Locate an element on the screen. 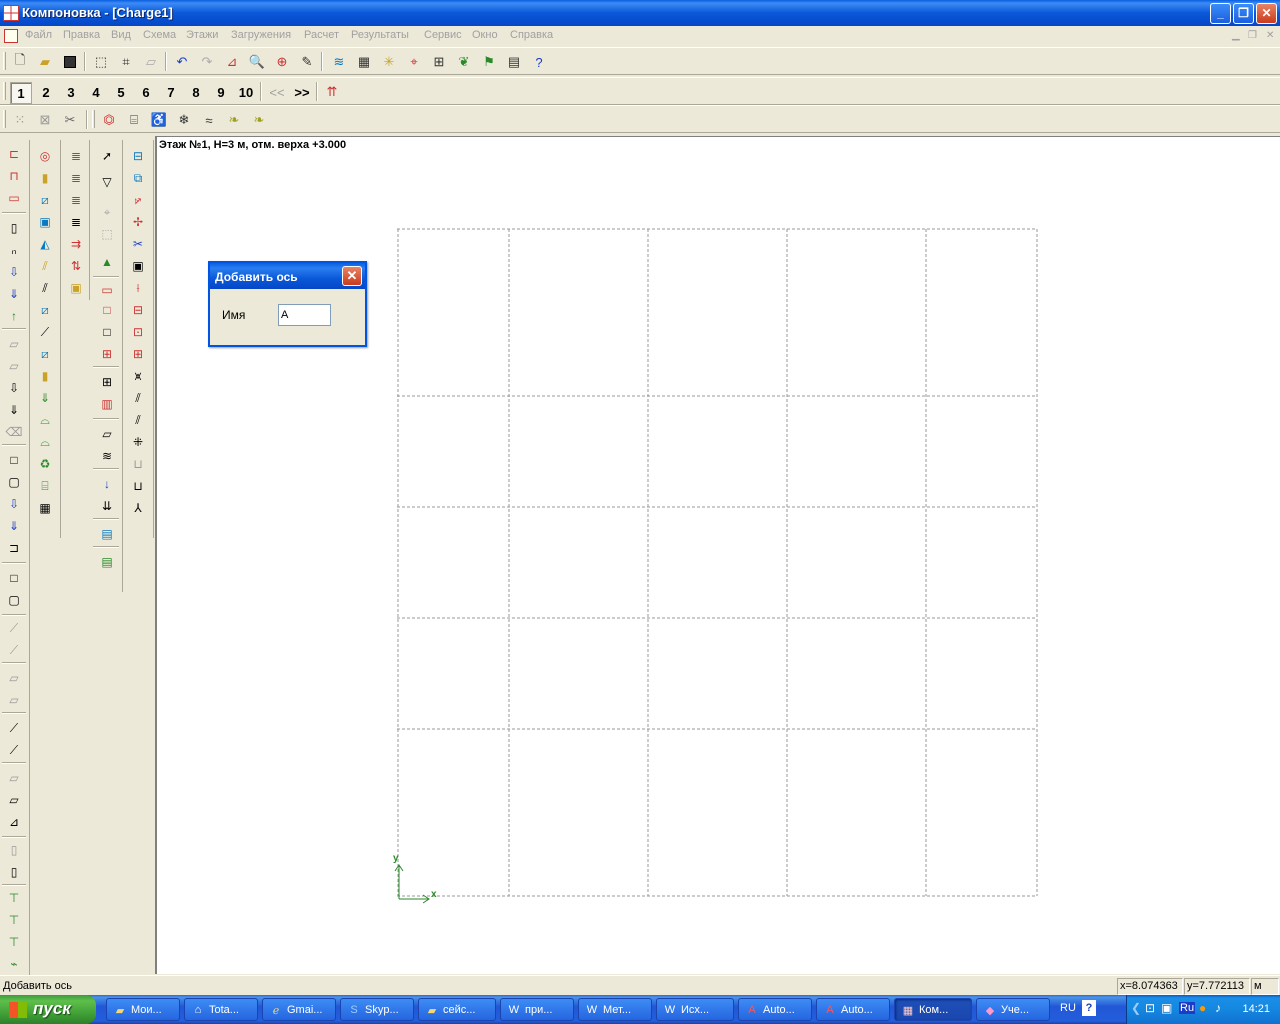 This screenshot has height=1024, width=1280. column-n-icon: ₙ is located at coordinates (14, 250).